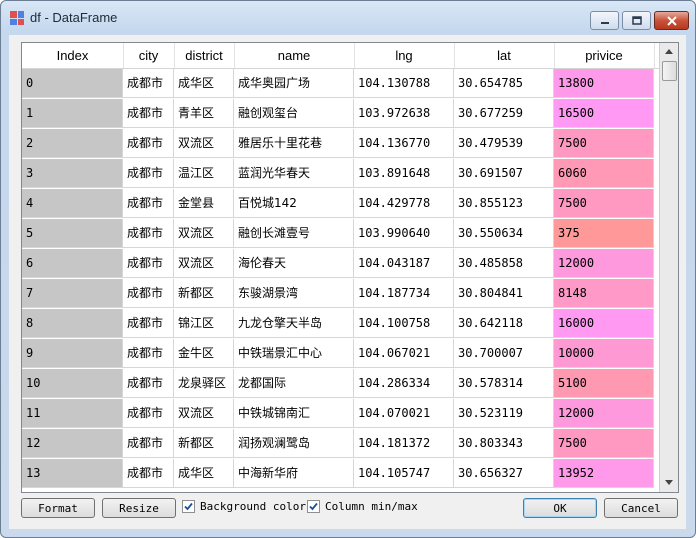  What do you see at coordinates (641, 508) in the screenshot?
I see `cancel-button: Cancel` at bounding box center [641, 508].